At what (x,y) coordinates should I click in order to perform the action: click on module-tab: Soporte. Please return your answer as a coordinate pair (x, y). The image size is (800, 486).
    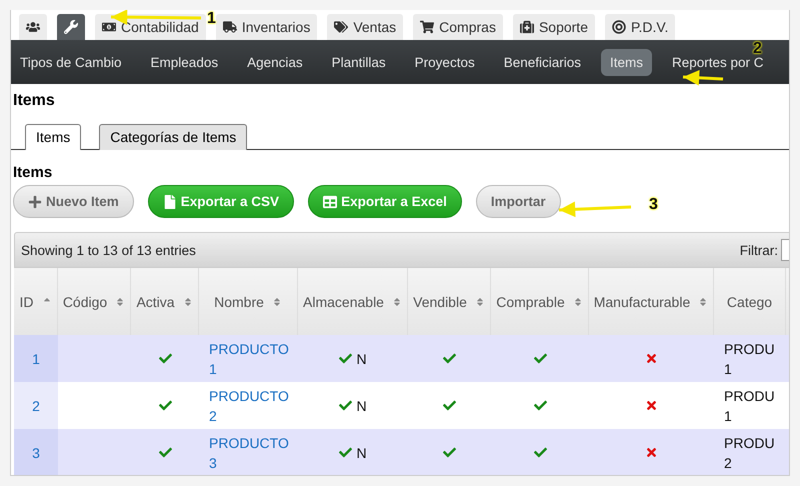
    Looking at the image, I should click on (553, 27).